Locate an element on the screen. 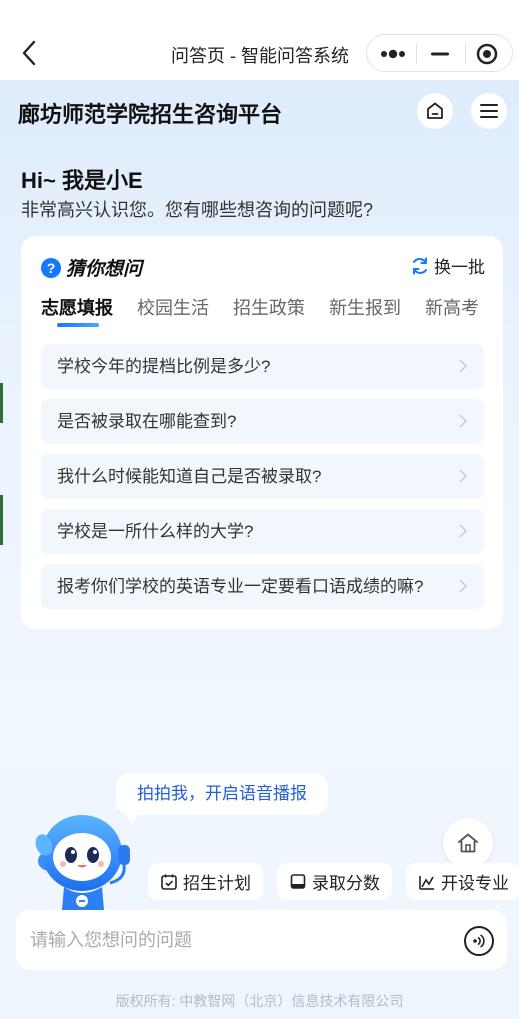  minus-icon is located at coordinates (440, 54).